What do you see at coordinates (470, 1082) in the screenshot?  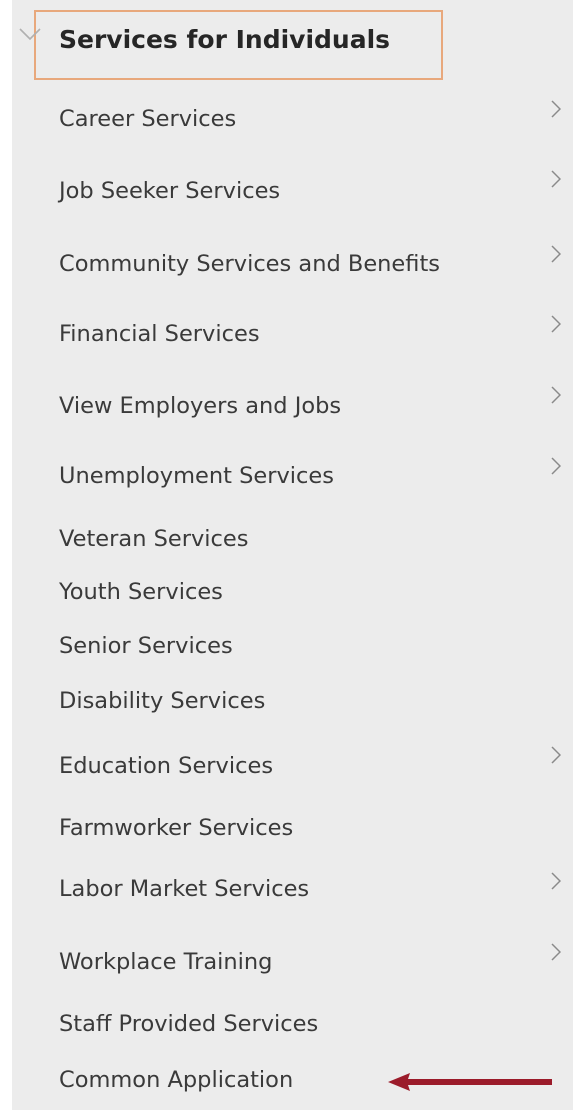 I see `arrow-left-icon` at bounding box center [470, 1082].